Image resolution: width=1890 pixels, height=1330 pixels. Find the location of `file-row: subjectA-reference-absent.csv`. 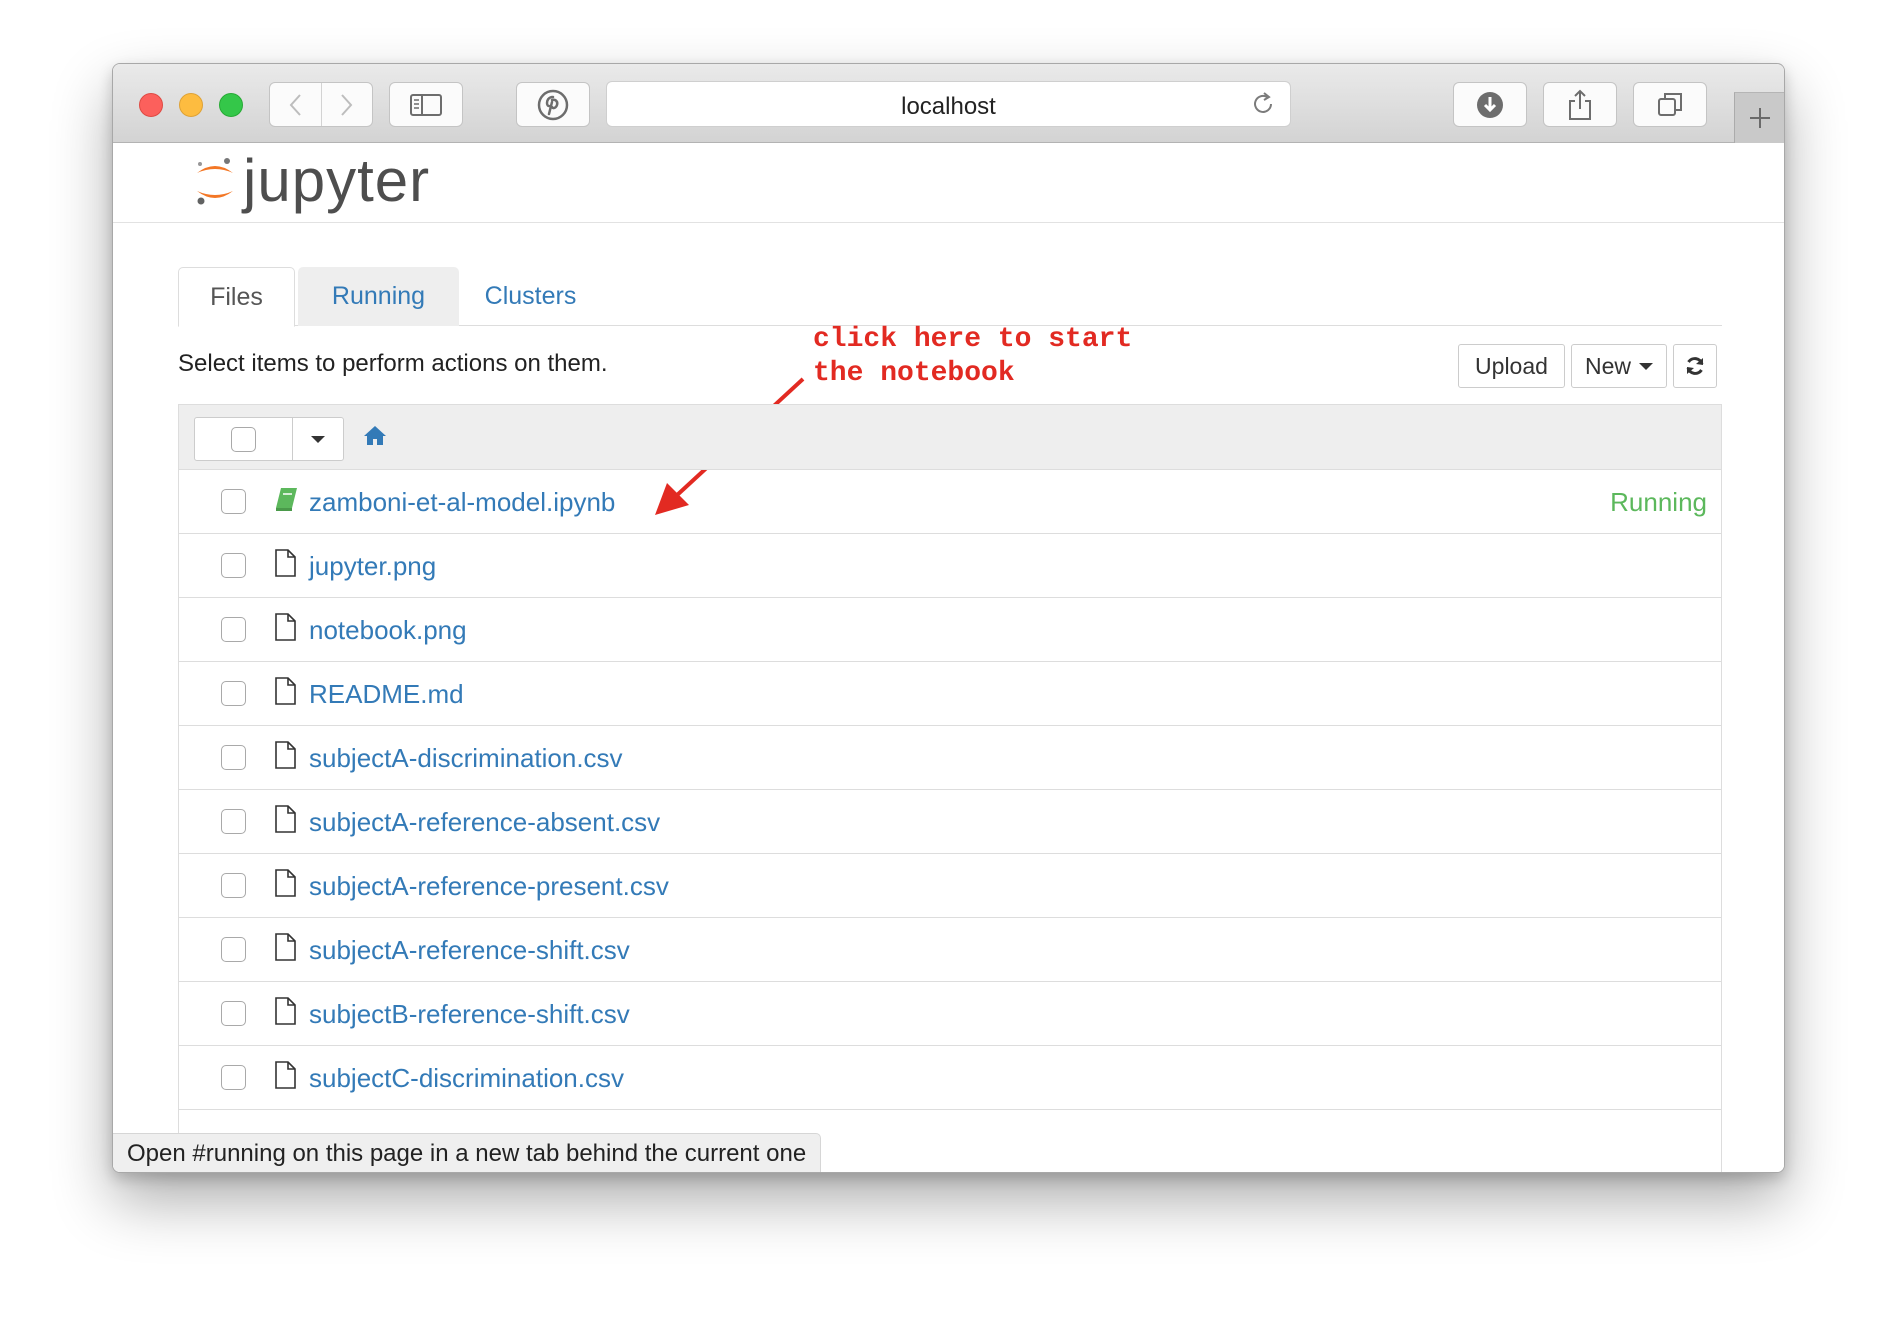

file-row: subjectA-reference-absent.csv is located at coordinates (950, 822).